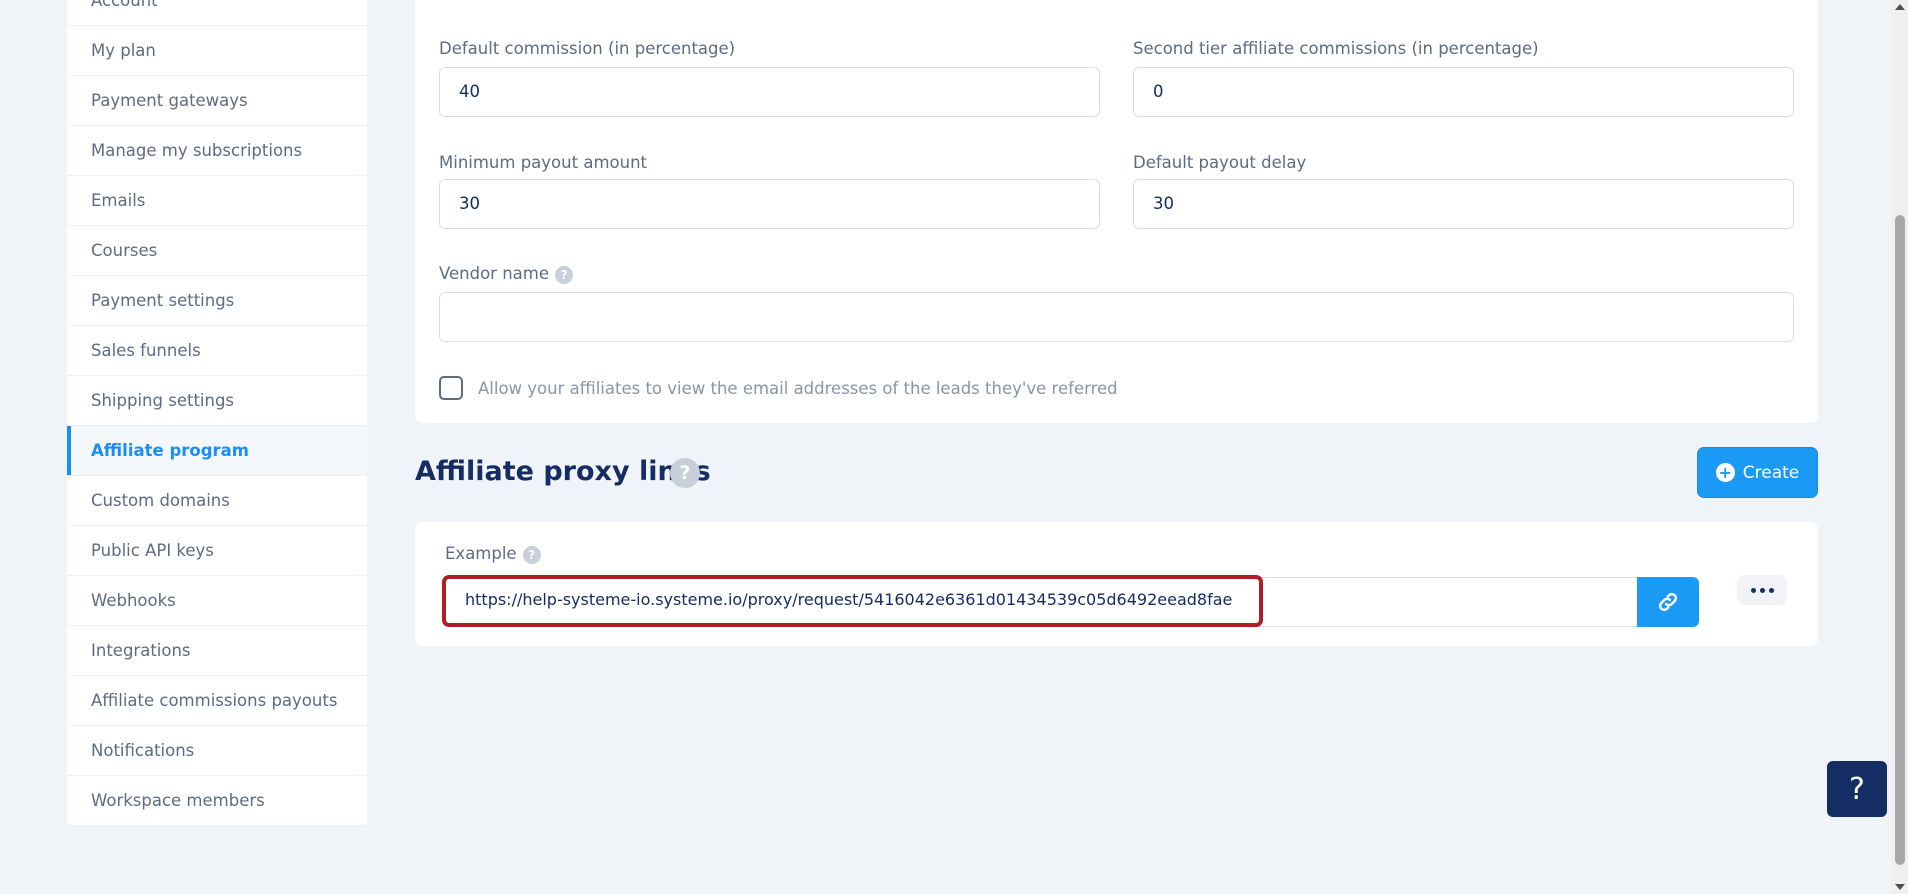 This screenshot has height=894, width=1908. What do you see at coordinates (451, 388) in the screenshot?
I see `allow-emails-checkbox` at bounding box center [451, 388].